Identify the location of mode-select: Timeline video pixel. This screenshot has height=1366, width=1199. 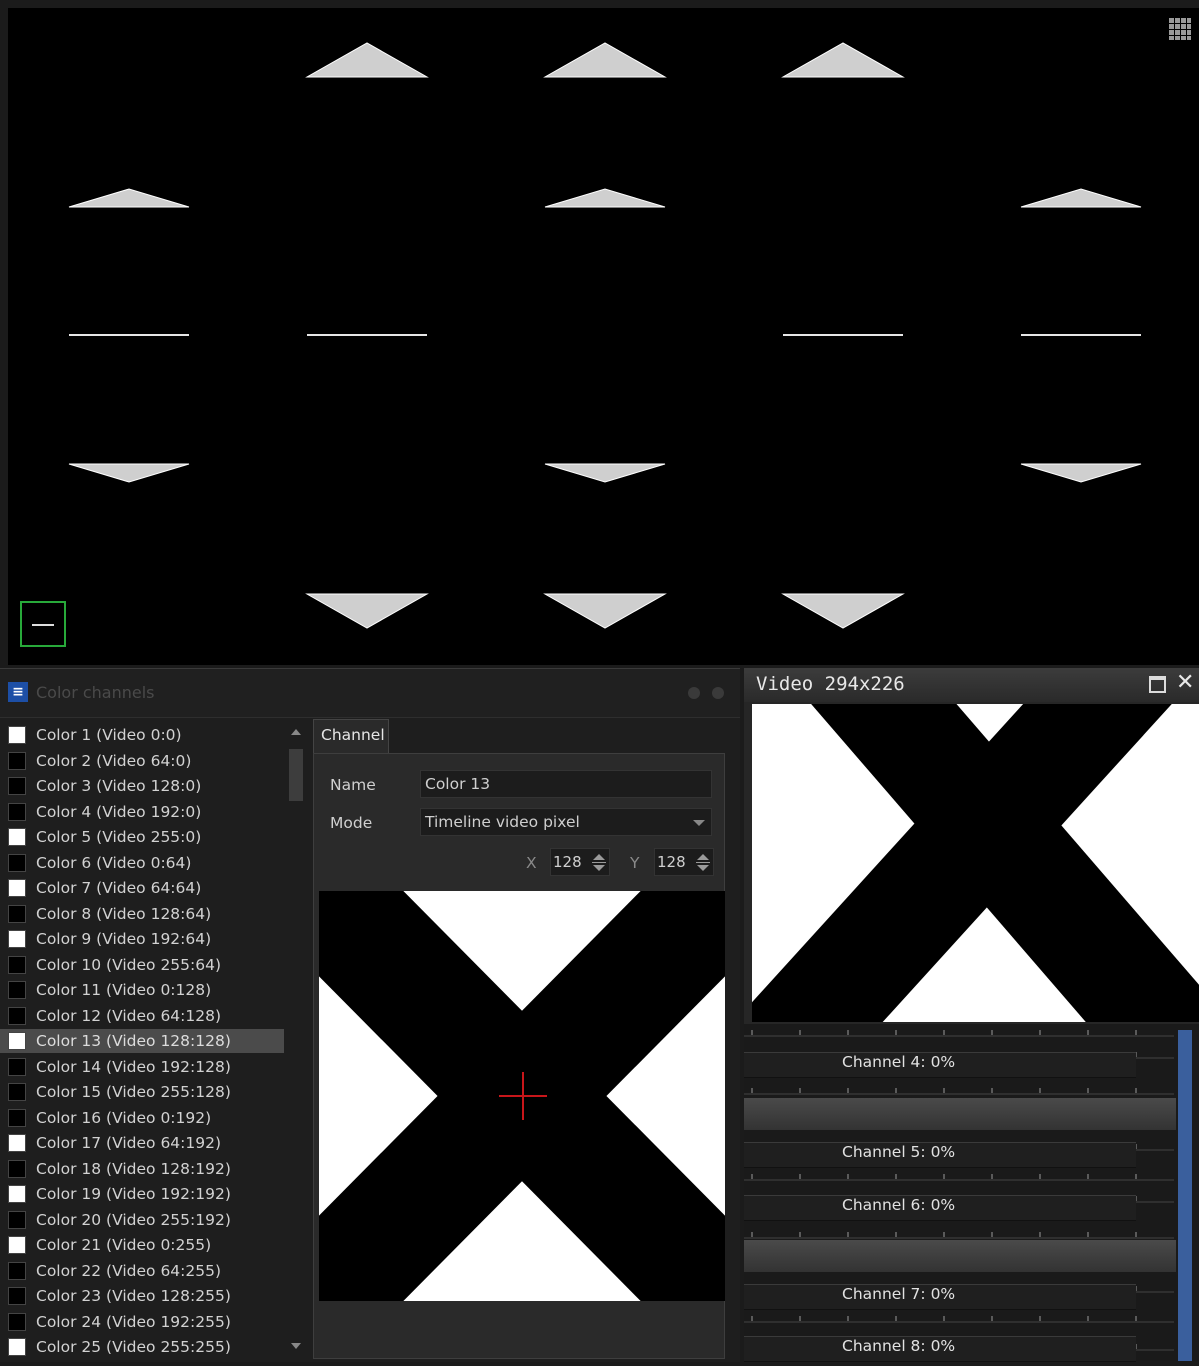
(566, 822).